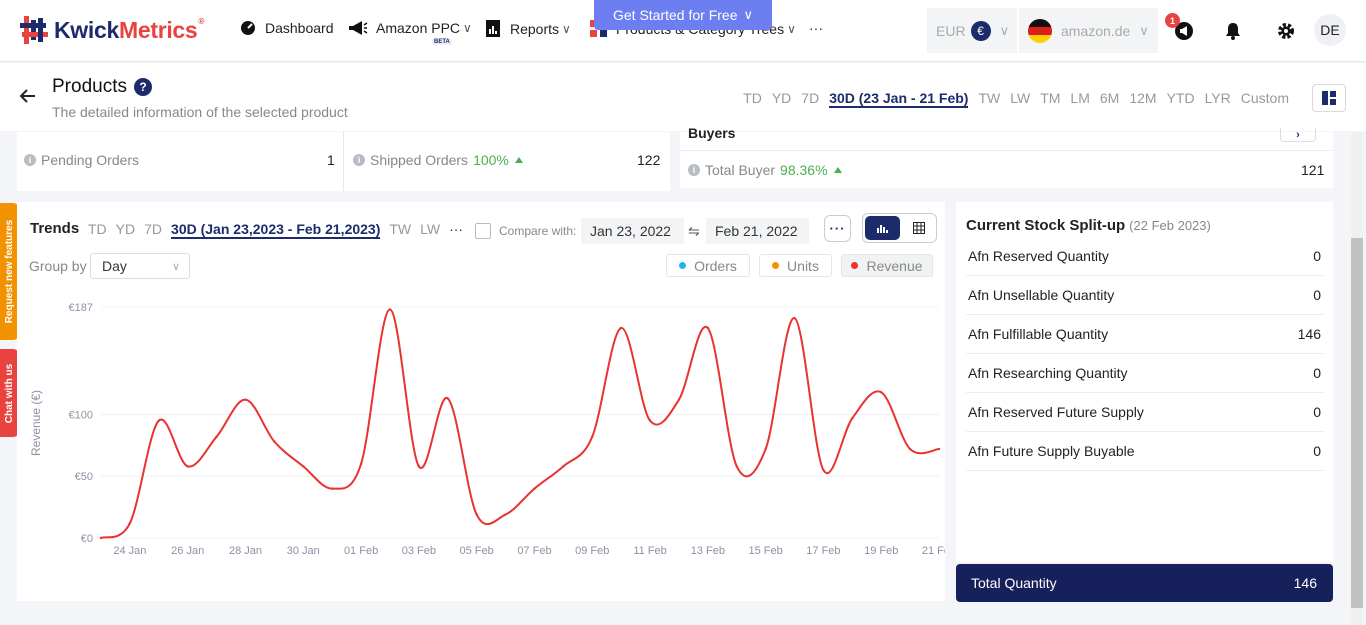 The image size is (1366, 625). I want to click on announcement-button: 1, so click(1180, 27).